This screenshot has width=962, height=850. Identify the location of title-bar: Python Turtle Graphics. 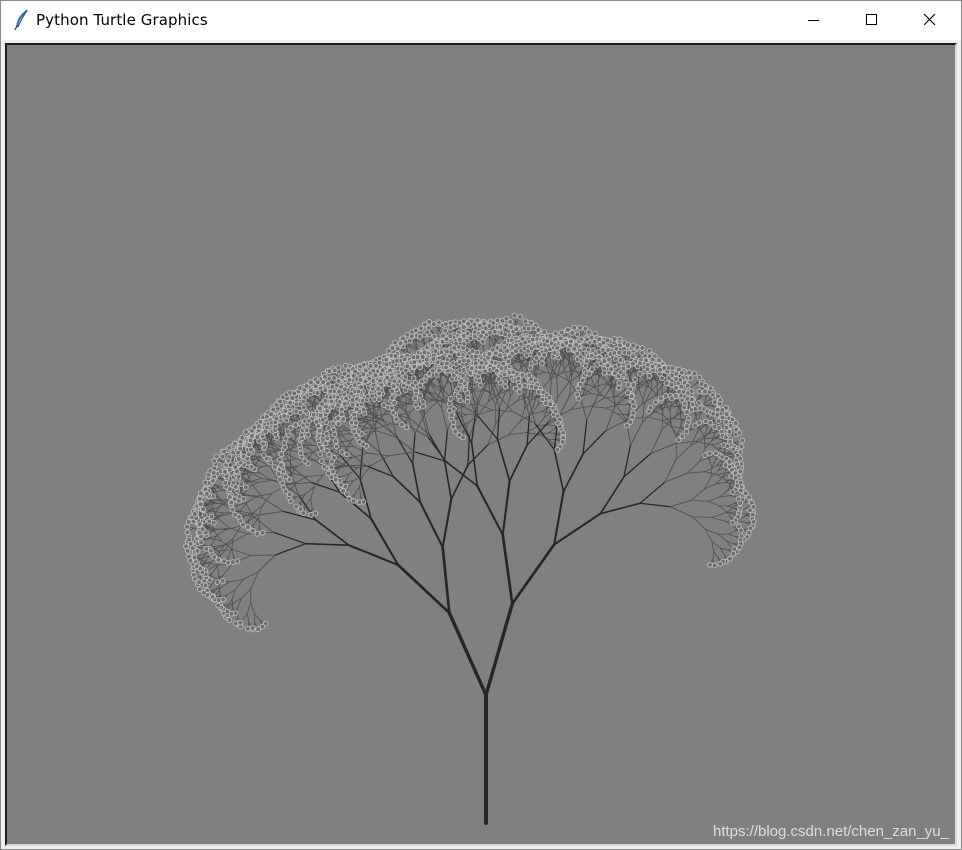
(481, 20).